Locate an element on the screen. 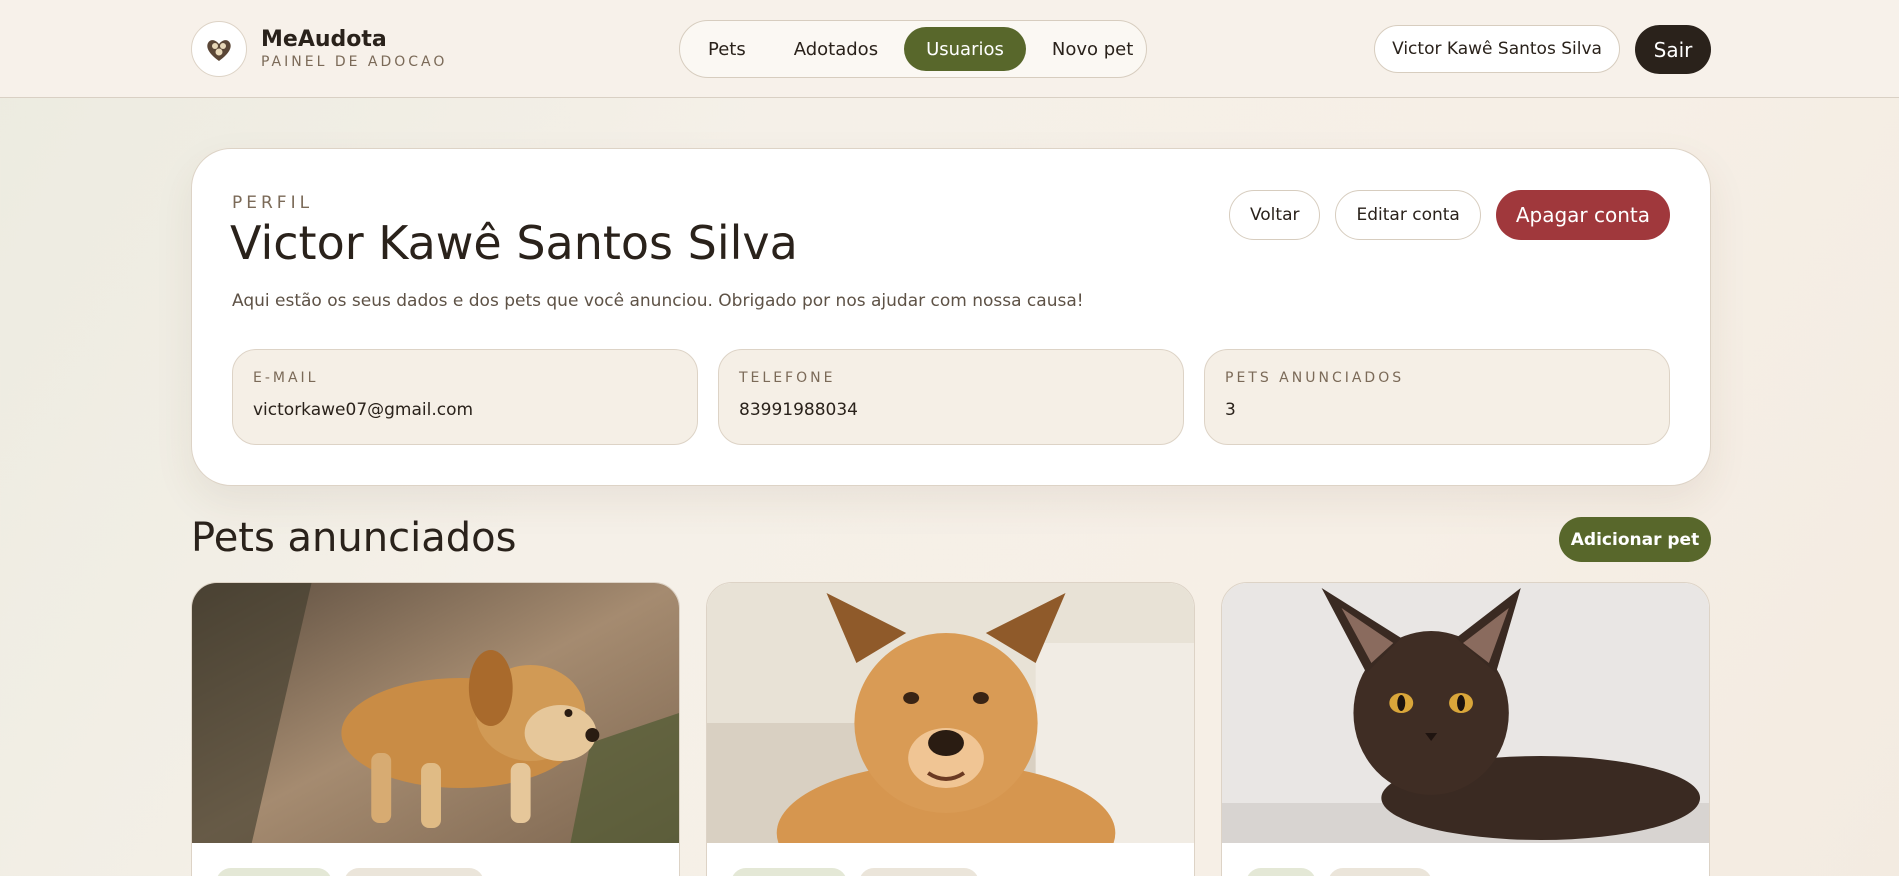  logo is located at coordinates (219, 49).